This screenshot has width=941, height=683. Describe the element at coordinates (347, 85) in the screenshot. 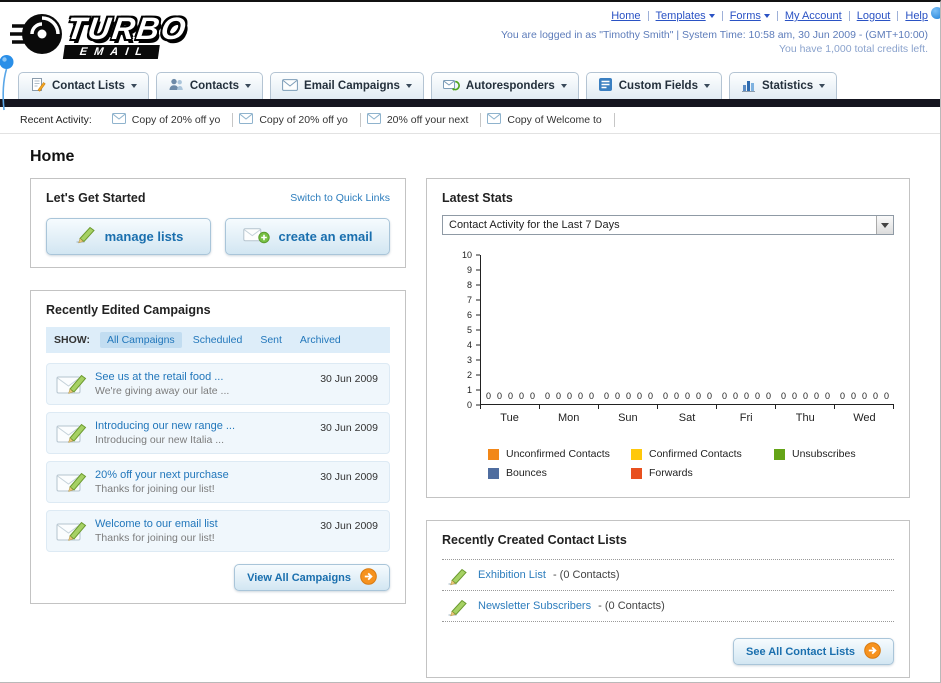

I see `tab-email-campaigns: Email Campaigns` at that location.